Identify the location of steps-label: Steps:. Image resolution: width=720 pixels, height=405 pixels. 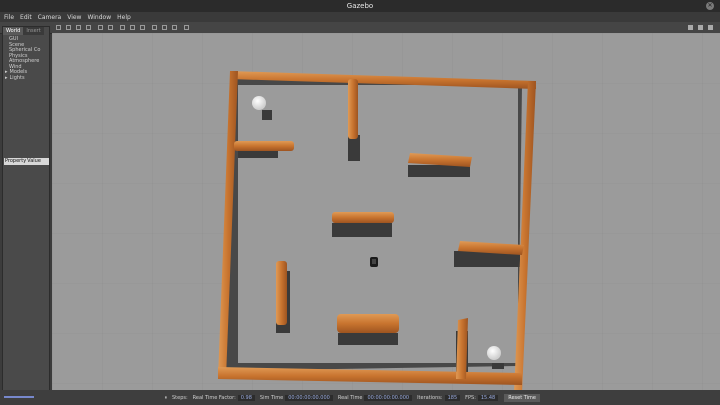
(180, 398).